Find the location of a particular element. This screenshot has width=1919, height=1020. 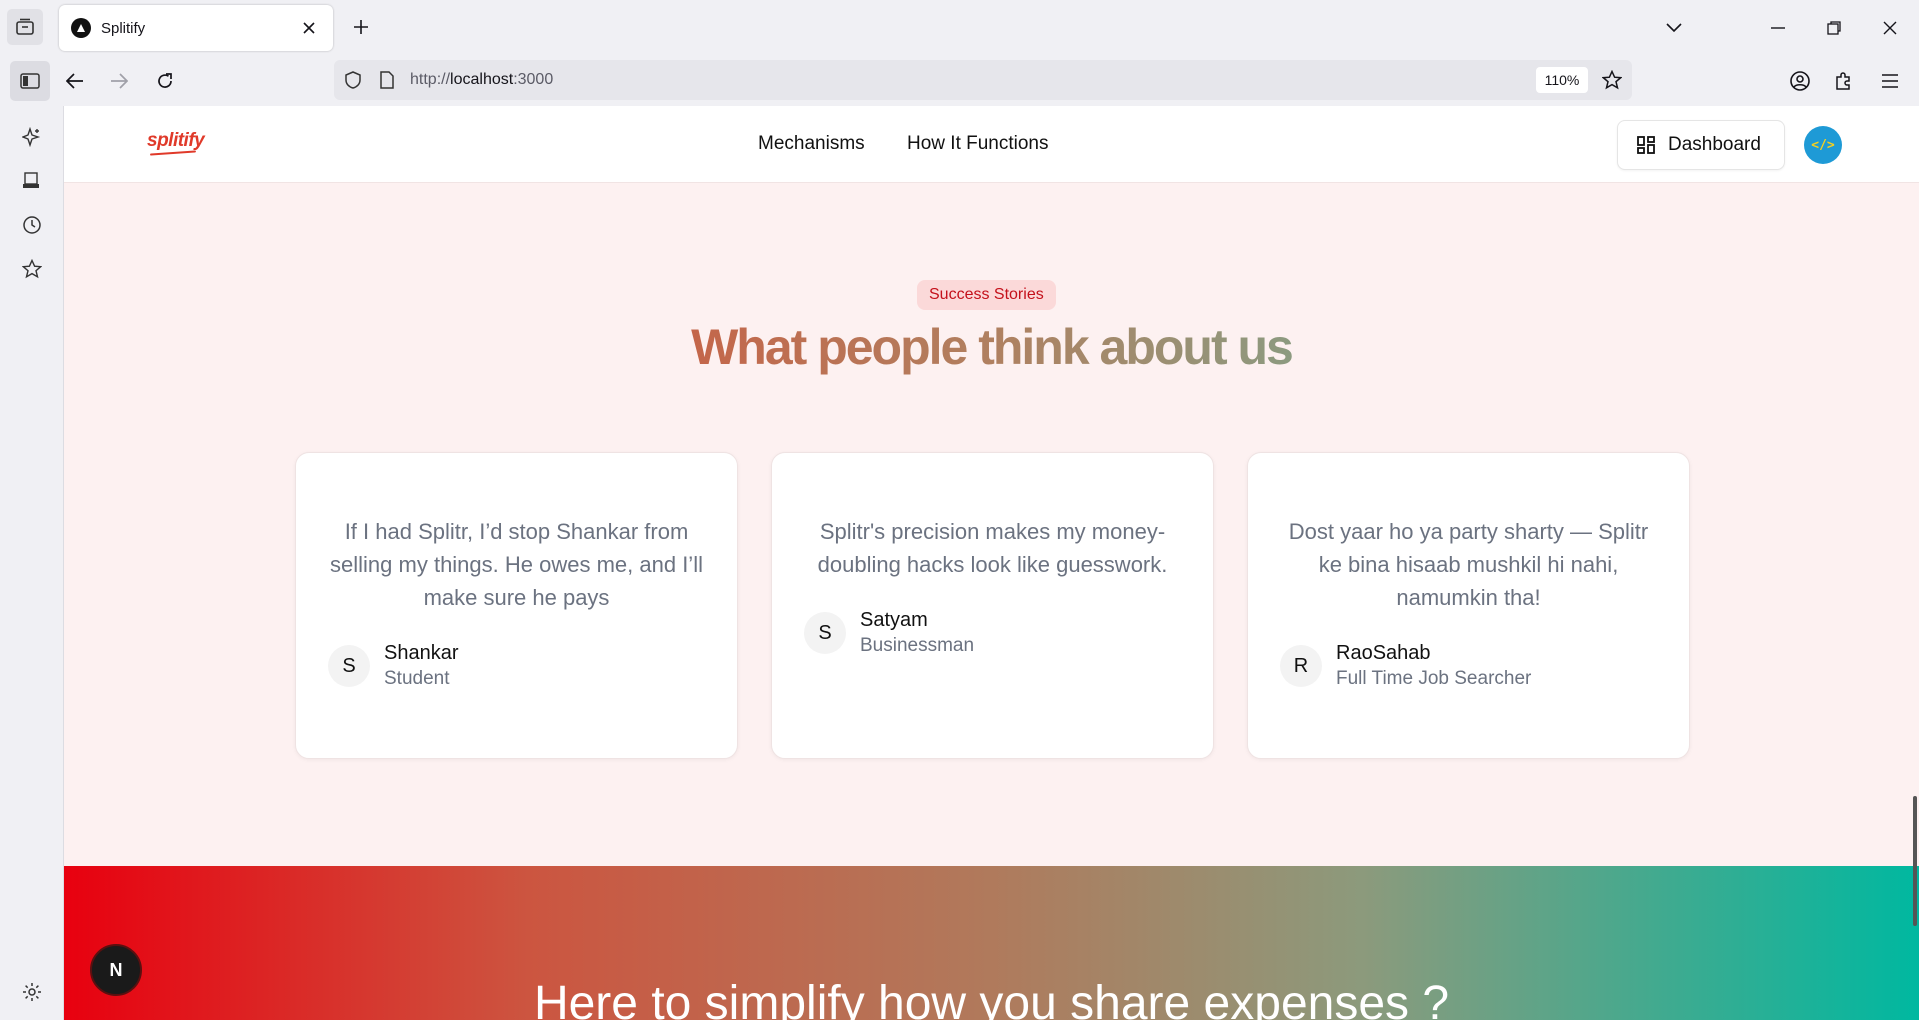

testimonial-author: S Satyam Businessman is located at coordinates (889, 633).